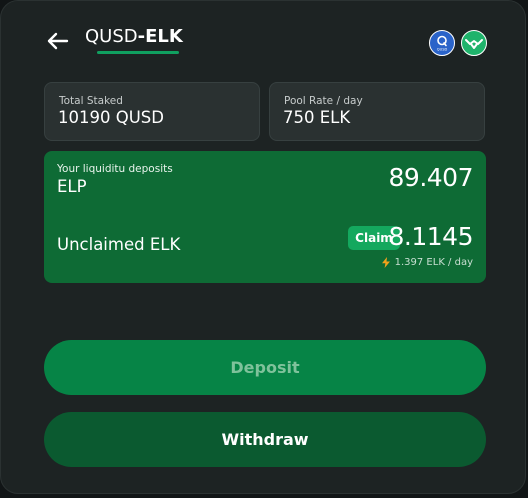 This screenshot has width=528, height=498. I want to click on pair-title: QUSD-ELK, so click(134, 40).